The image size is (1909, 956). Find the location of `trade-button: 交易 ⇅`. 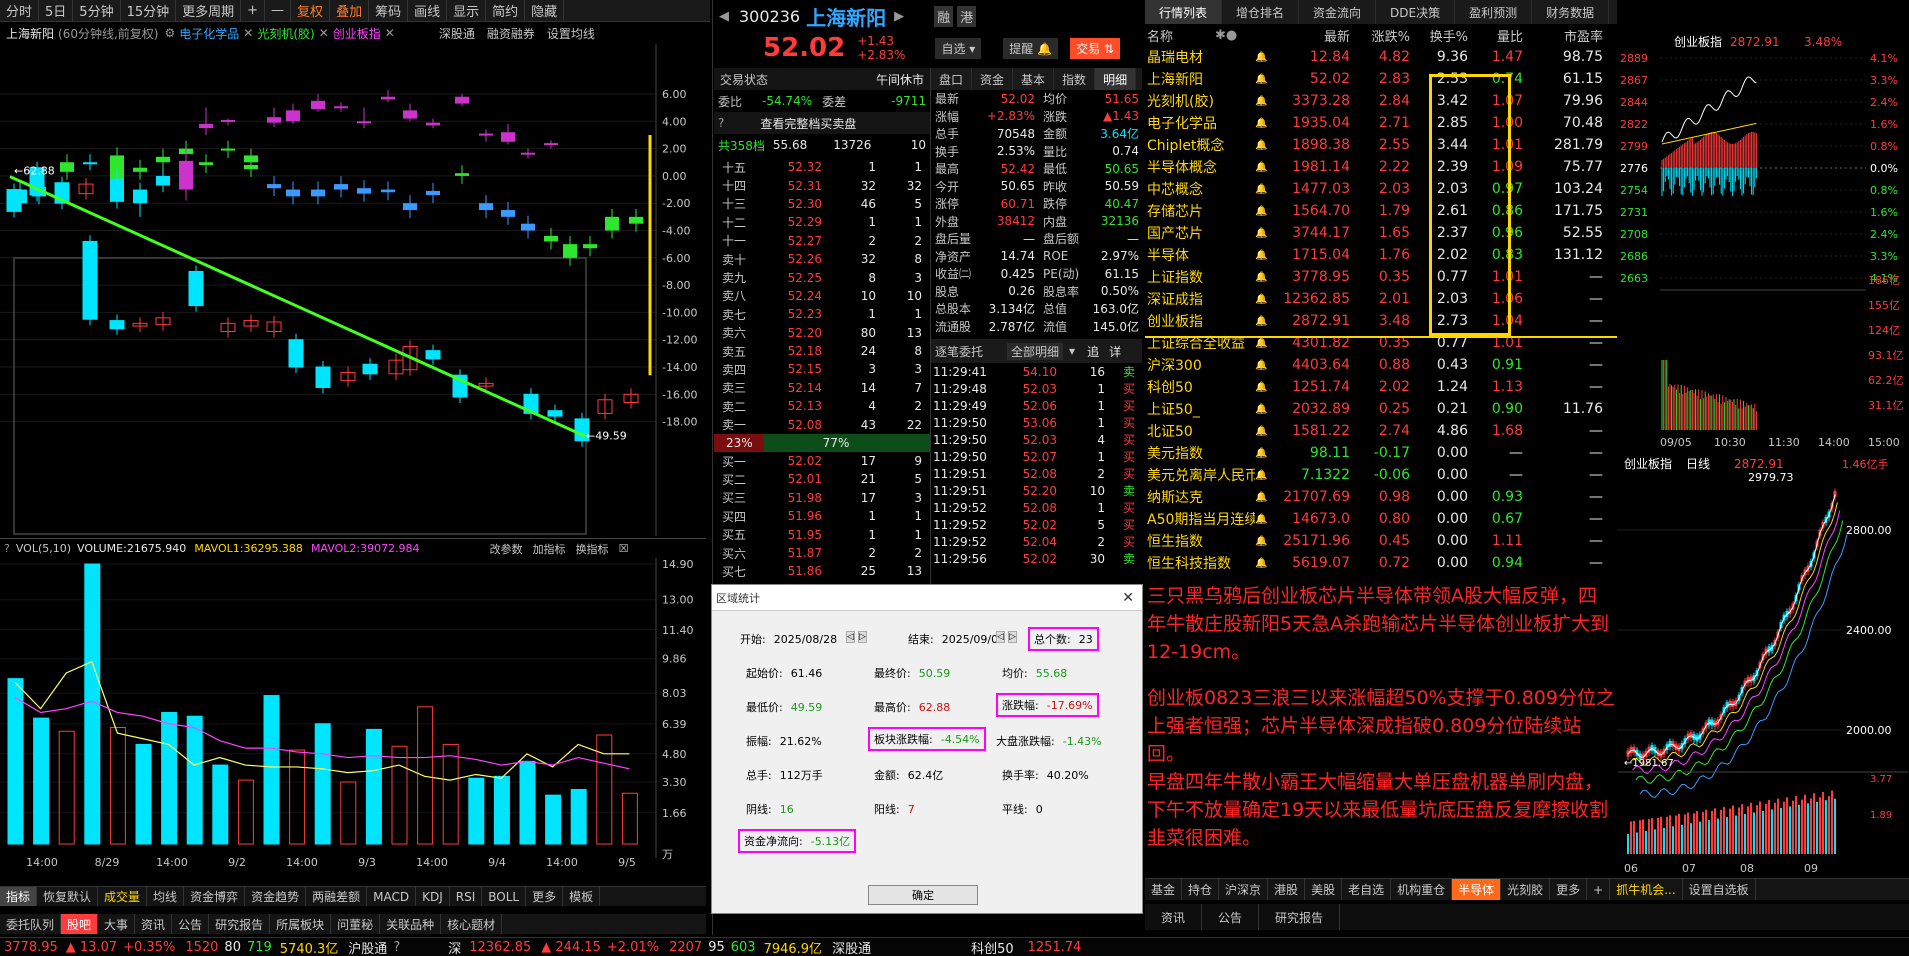

trade-button: 交易 ⇅ is located at coordinates (1095, 48).